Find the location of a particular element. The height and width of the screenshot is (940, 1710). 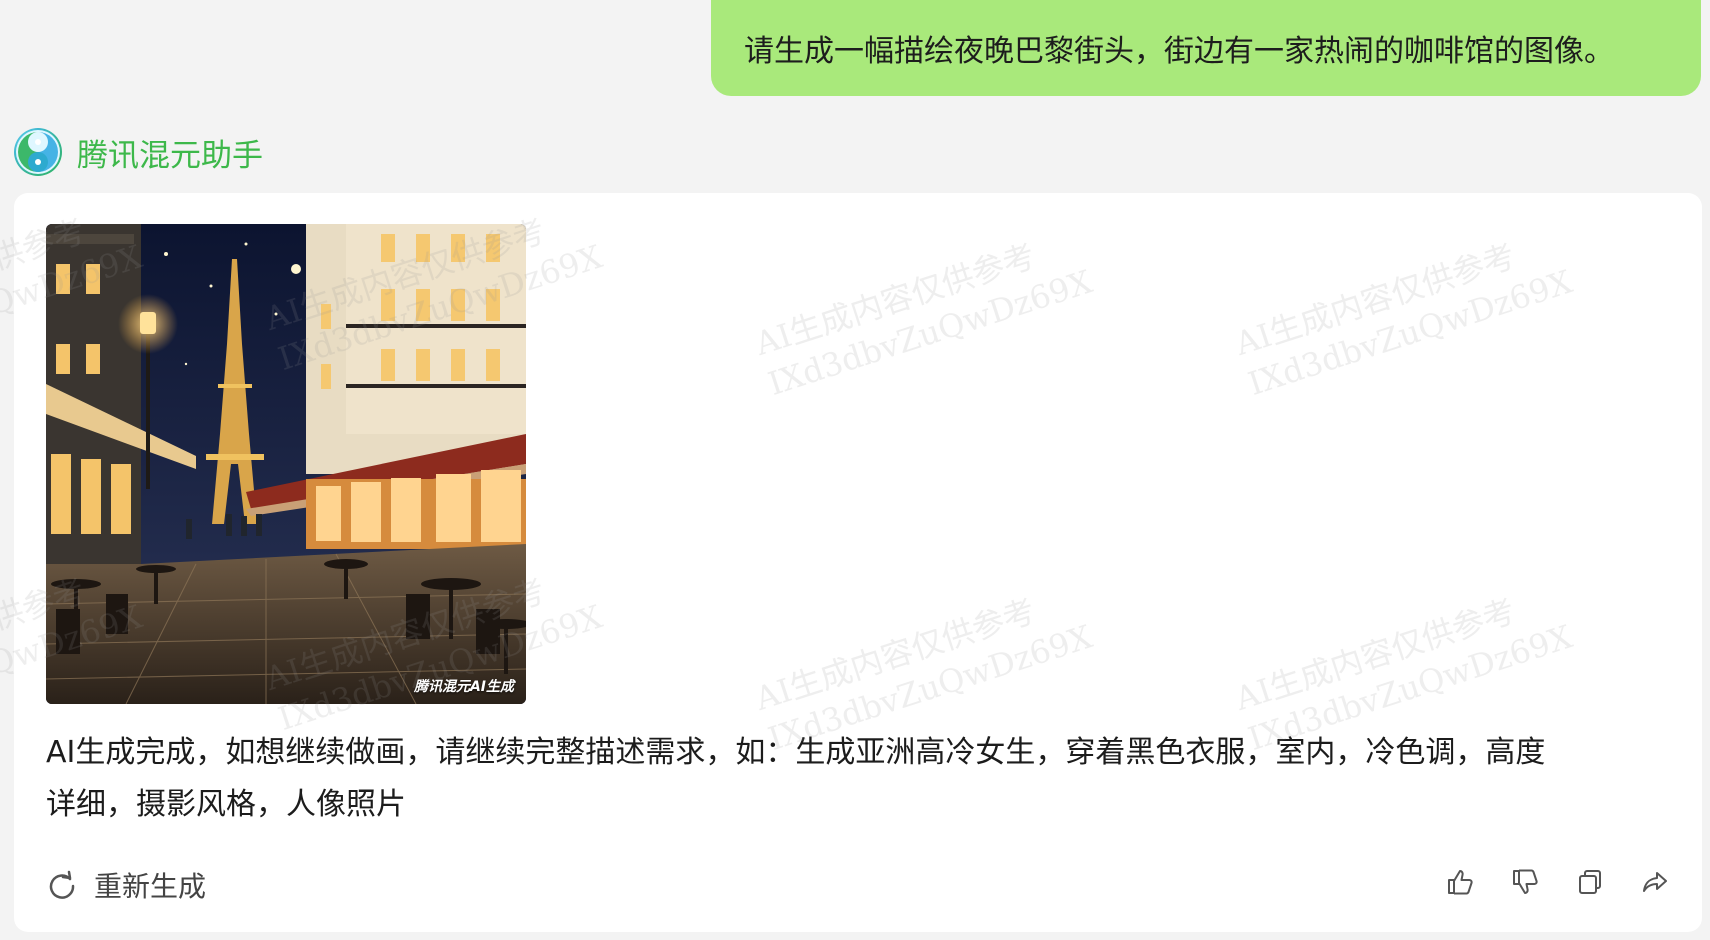

user-message-bubble: 请生成一幅描绘夜晚巴黎街头，街边有一家热闹的咖啡馆的图像。 is located at coordinates (1206, 48).